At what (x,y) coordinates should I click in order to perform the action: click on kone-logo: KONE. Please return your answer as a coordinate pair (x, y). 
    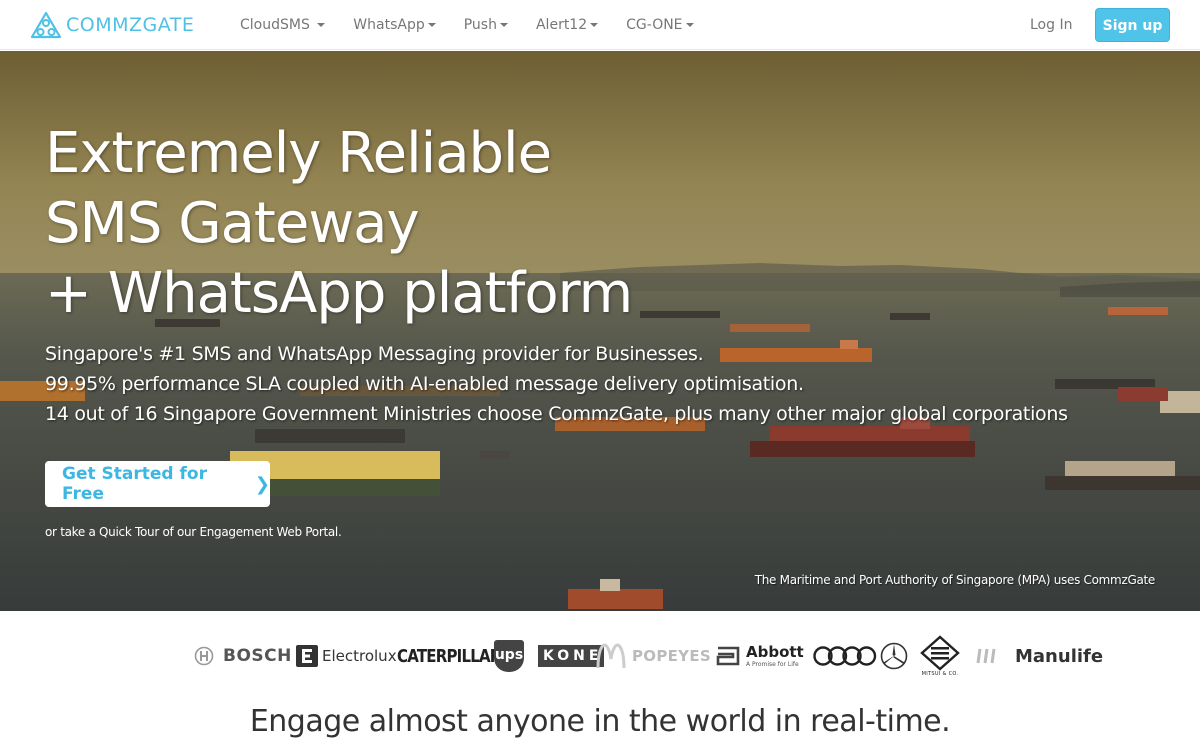
    Looking at the image, I should click on (571, 656).